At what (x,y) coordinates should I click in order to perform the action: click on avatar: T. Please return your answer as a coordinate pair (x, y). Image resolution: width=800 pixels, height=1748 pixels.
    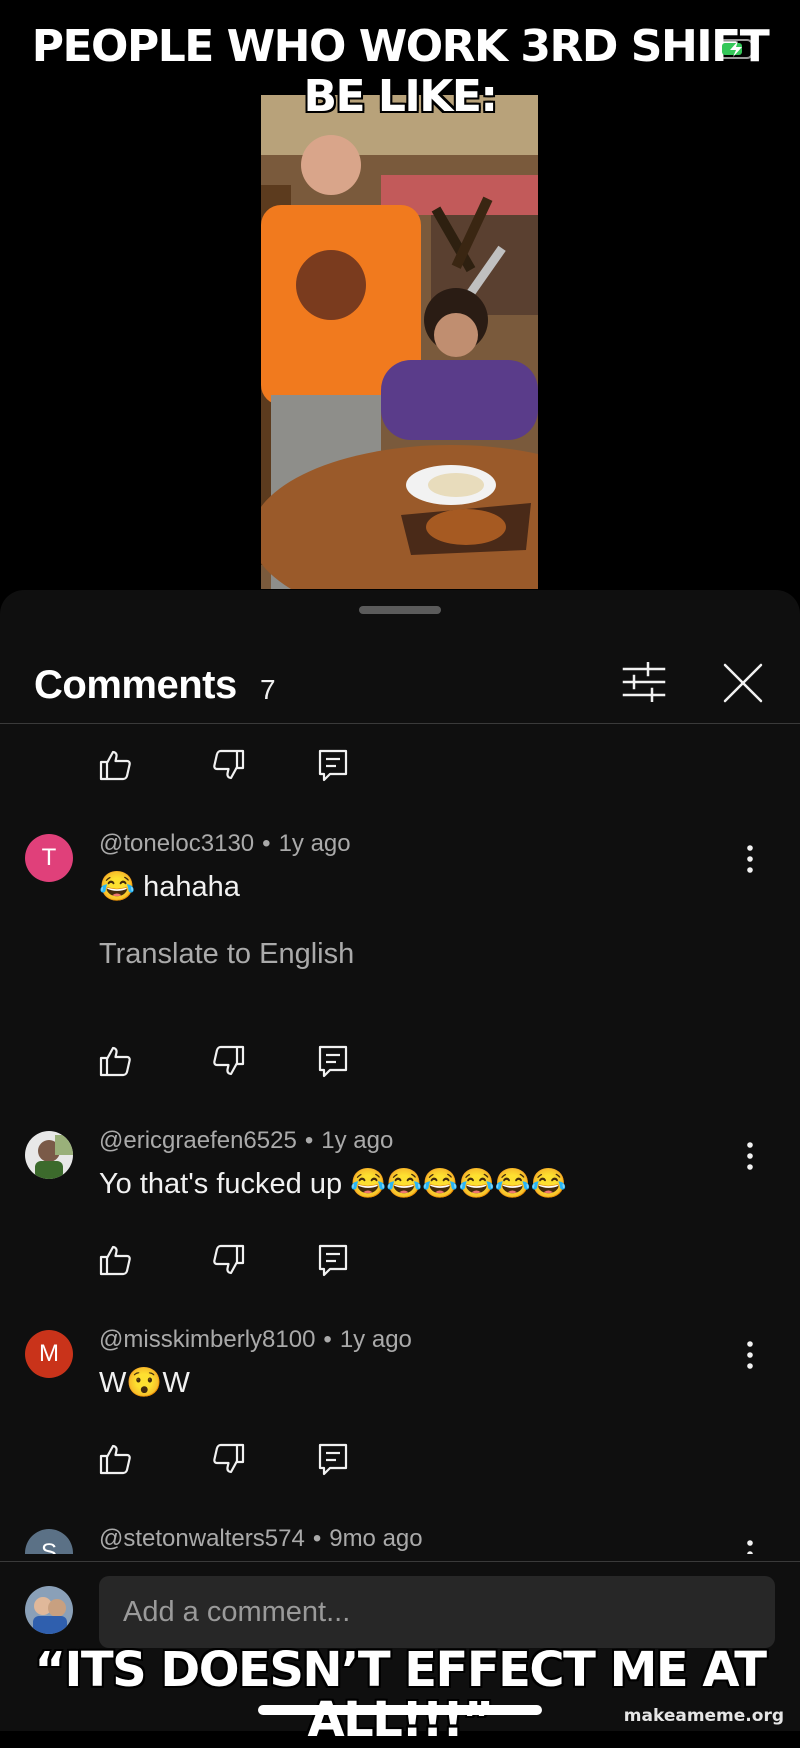
    Looking at the image, I should click on (49, 858).